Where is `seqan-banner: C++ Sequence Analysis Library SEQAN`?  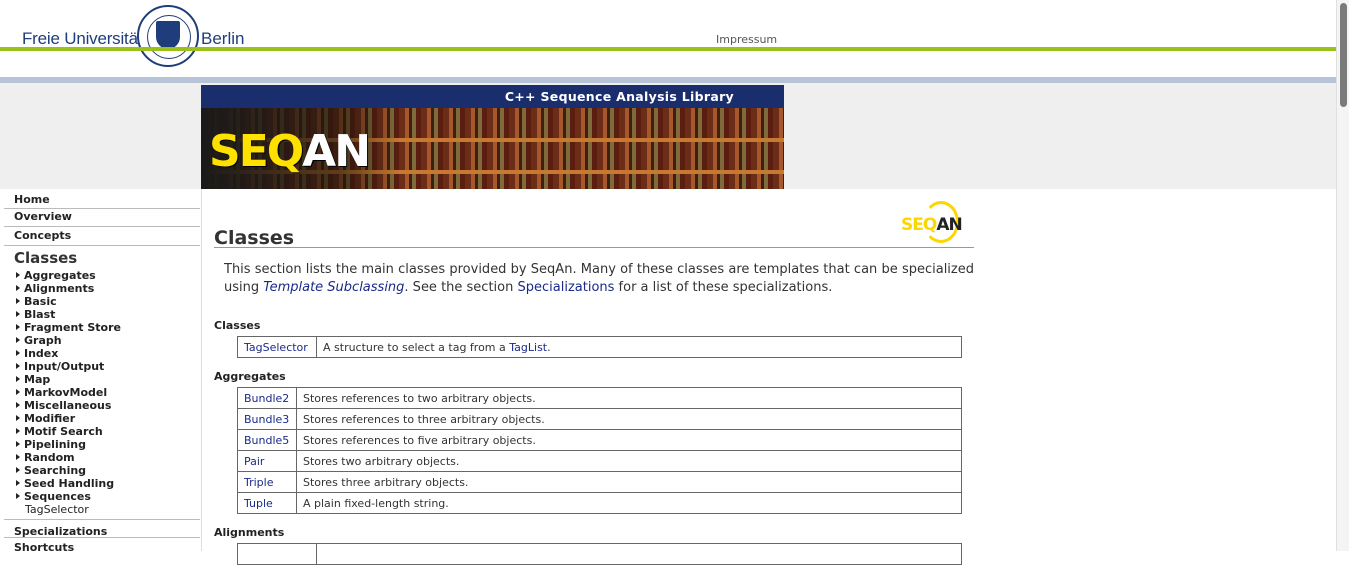
seqan-banner: C++ Sequence Analysis Library SEQAN is located at coordinates (492, 137).